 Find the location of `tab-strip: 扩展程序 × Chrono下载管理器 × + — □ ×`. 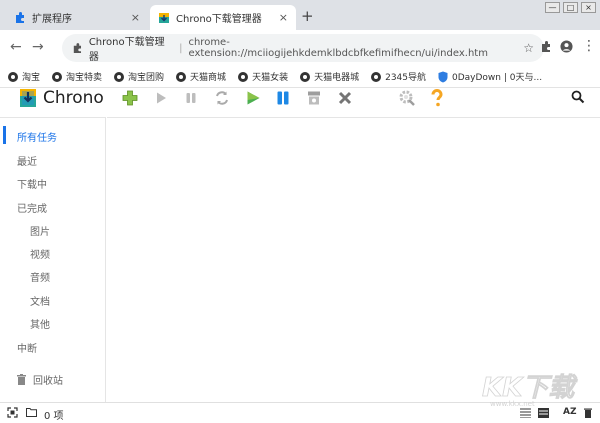

tab-strip: 扩展程序 × Chrono下载管理器 × + — □ × is located at coordinates (300, 15).